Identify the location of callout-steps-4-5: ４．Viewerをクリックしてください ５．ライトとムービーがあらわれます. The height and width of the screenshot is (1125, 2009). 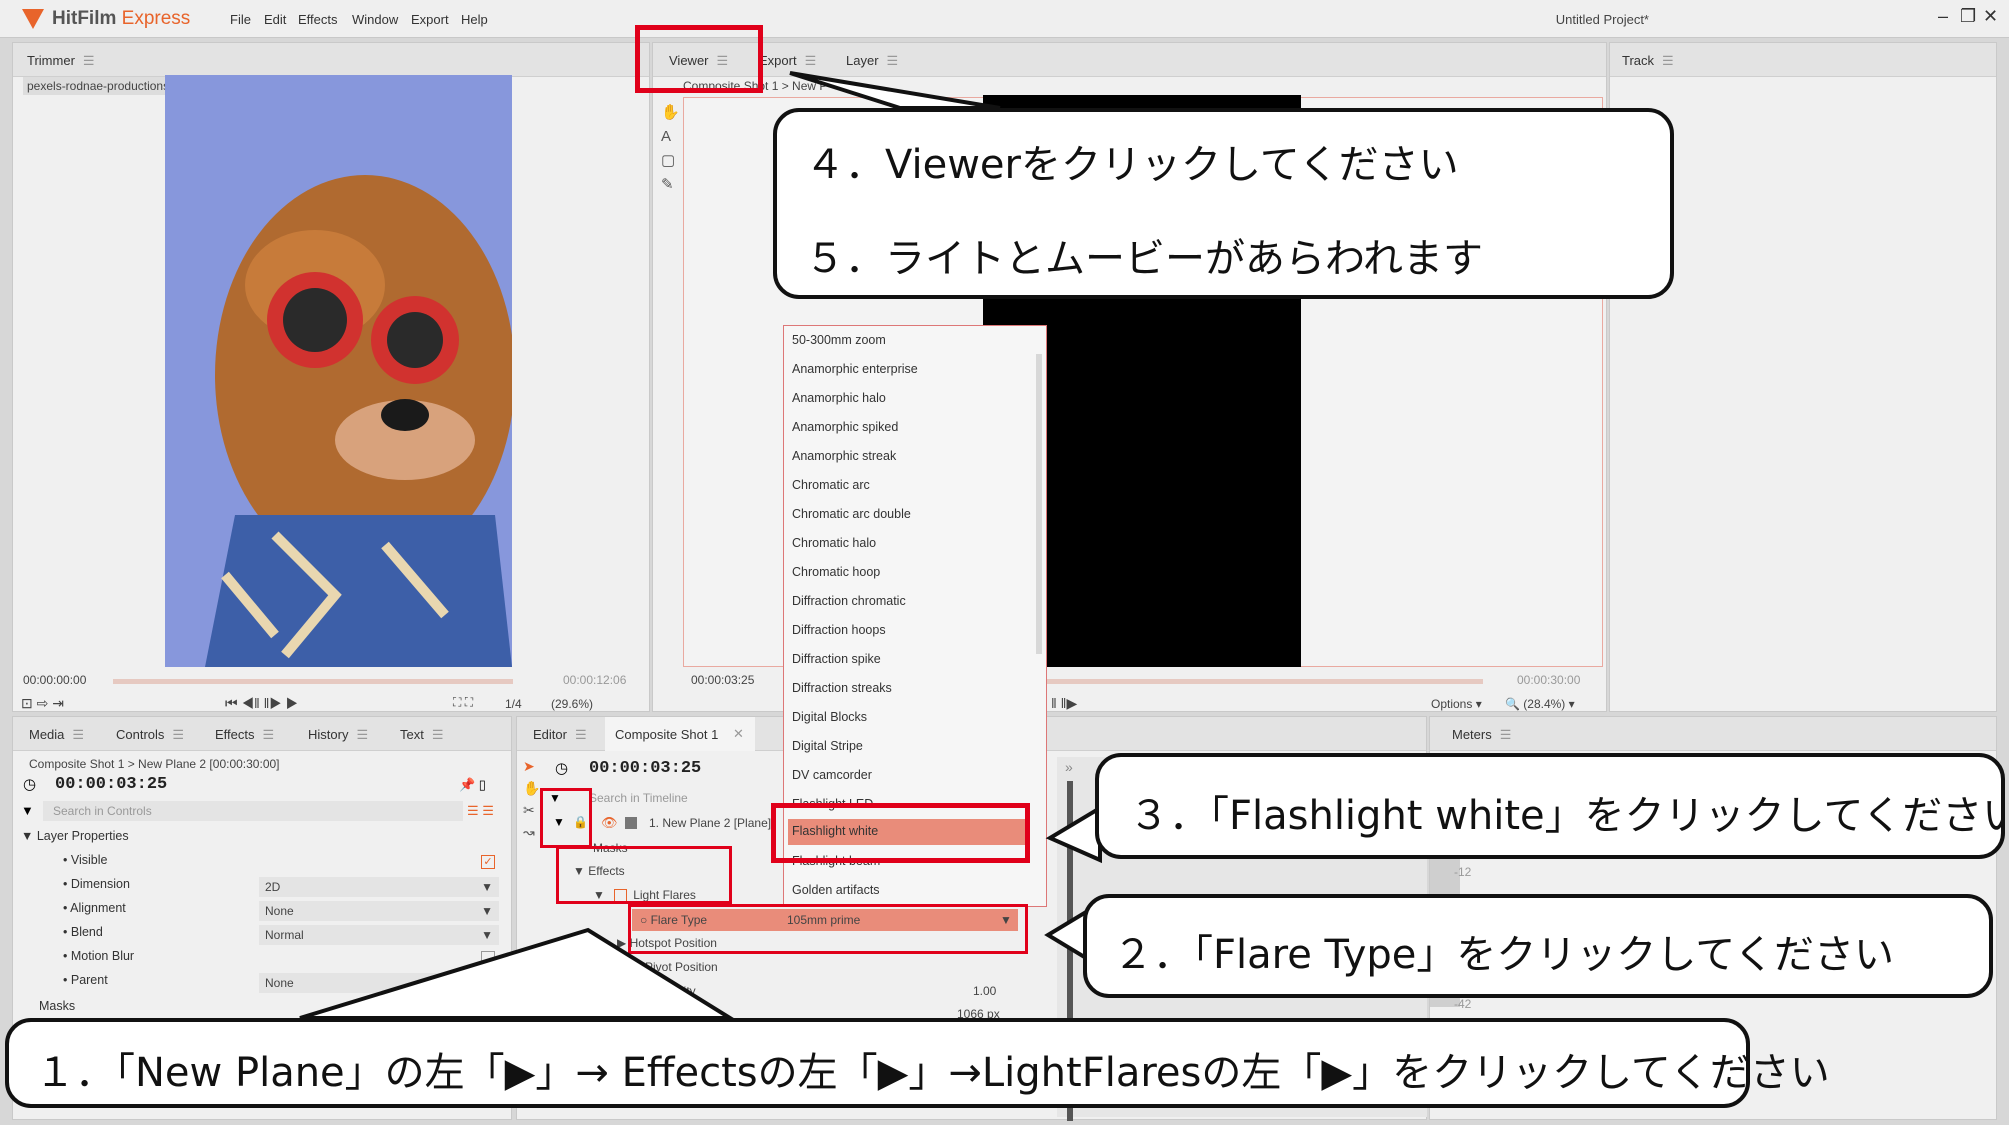
(1223, 203).